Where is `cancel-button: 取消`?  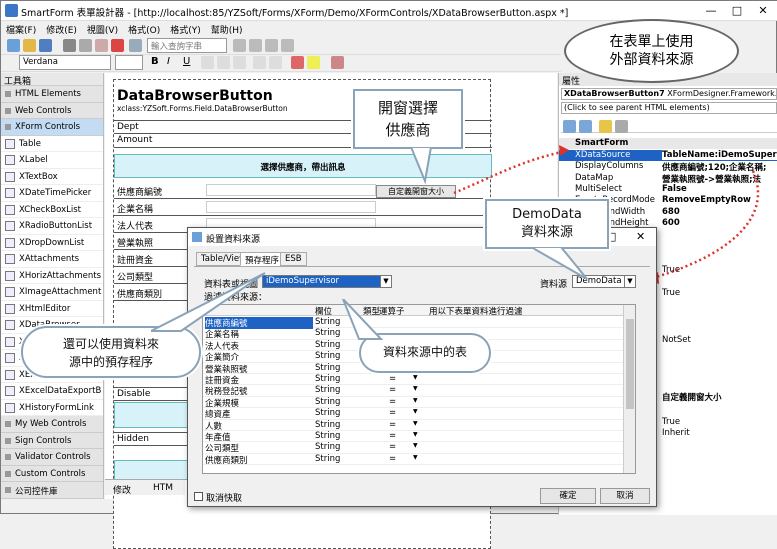
cancel-button: 取消 is located at coordinates (625, 496).